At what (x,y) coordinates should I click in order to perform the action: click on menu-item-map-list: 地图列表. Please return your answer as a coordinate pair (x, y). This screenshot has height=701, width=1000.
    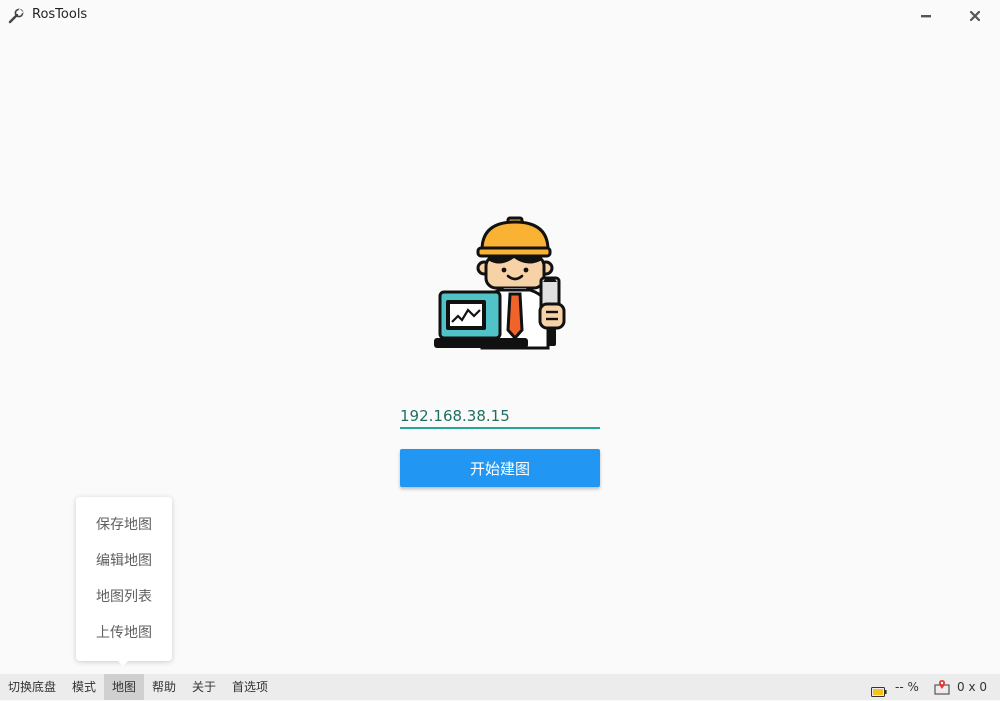
    Looking at the image, I should click on (124, 597).